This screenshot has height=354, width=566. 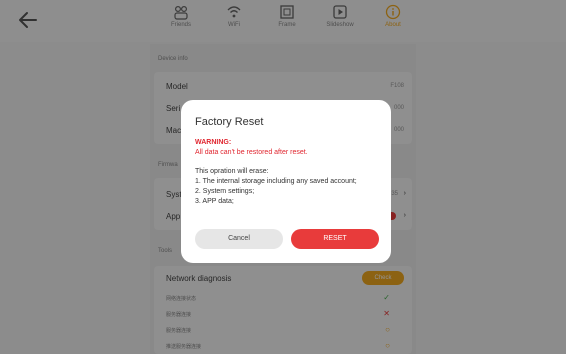 What do you see at coordinates (229, 122) in the screenshot?
I see `dialog-title: Factory Reset` at bounding box center [229, 122].